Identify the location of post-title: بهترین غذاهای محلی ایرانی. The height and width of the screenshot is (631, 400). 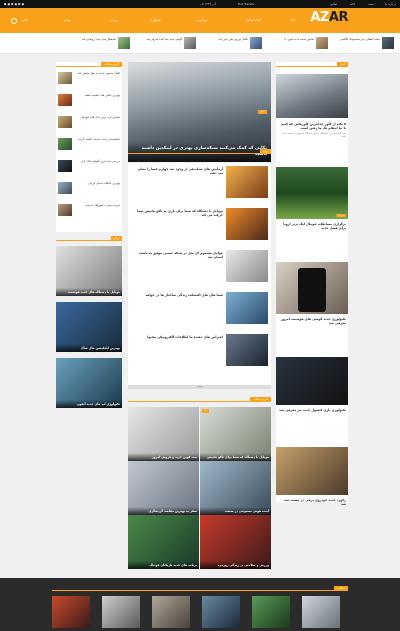
(104, 183).